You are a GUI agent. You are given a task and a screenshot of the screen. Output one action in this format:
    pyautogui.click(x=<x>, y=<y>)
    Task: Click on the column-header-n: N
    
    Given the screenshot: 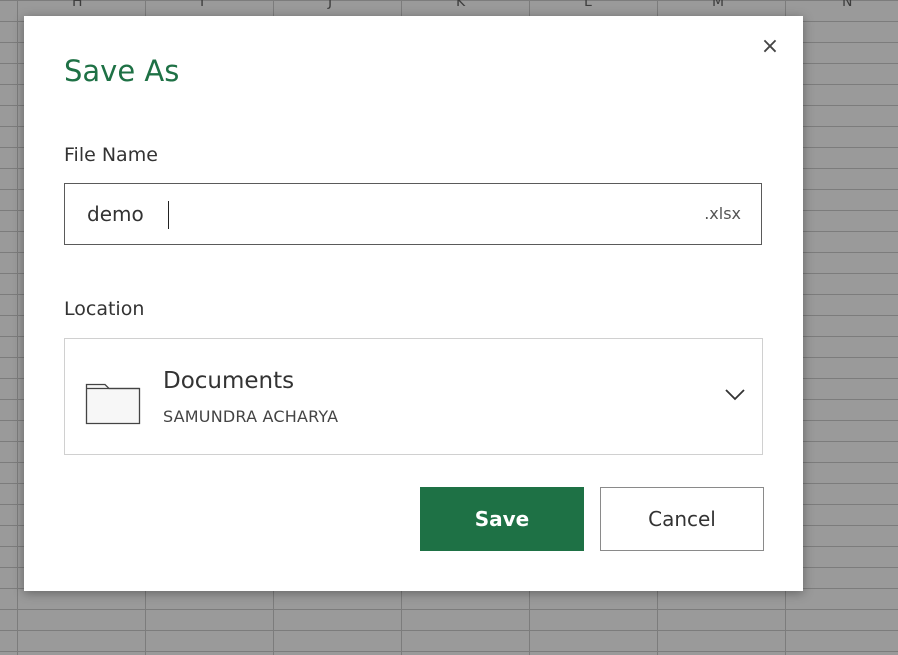 What is the action you would take?
    pyautogui.click(x=847, y=5)
    